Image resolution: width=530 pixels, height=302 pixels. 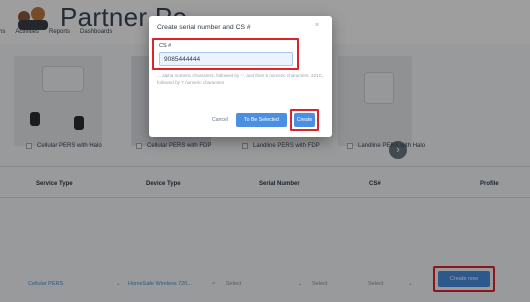 I want to click on cancel-button: Cancel, so click(x=220, y=120).